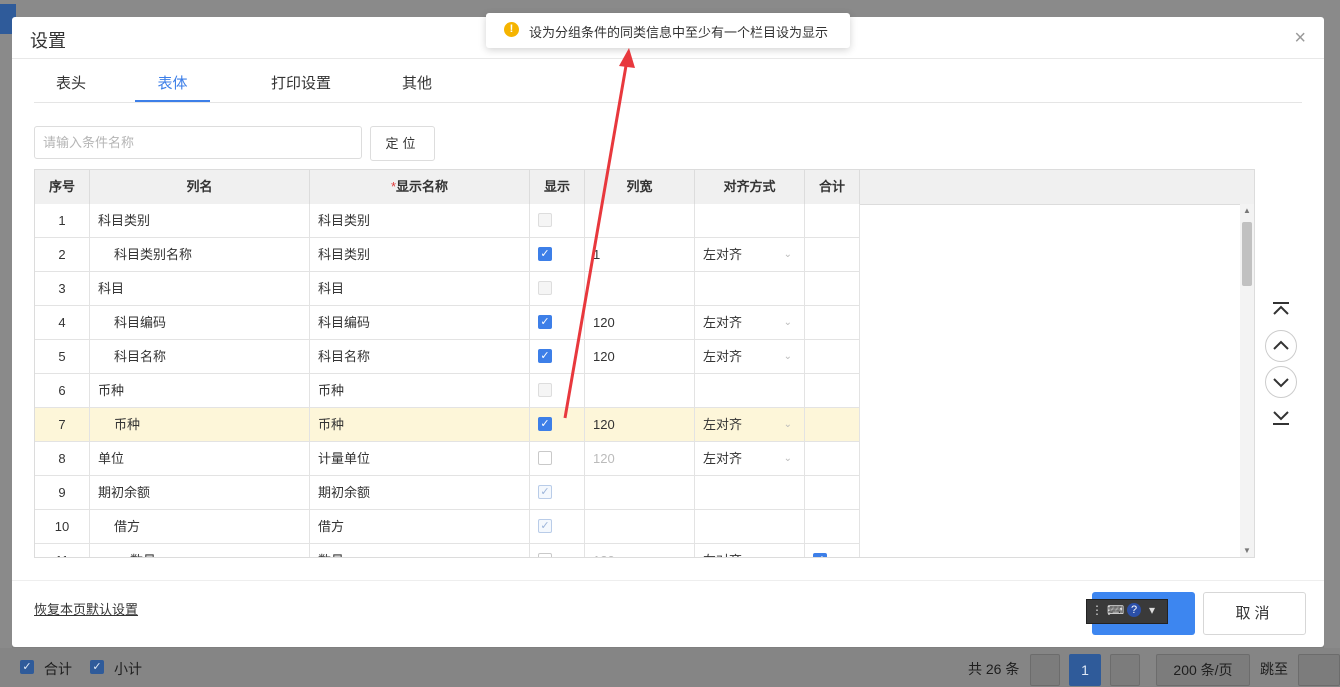 This screenshot has height=687, width=1340. Describe the element at coordinates (1247, 210) in the screenshot. I see `scroll-up-icon: ▲` at that location.